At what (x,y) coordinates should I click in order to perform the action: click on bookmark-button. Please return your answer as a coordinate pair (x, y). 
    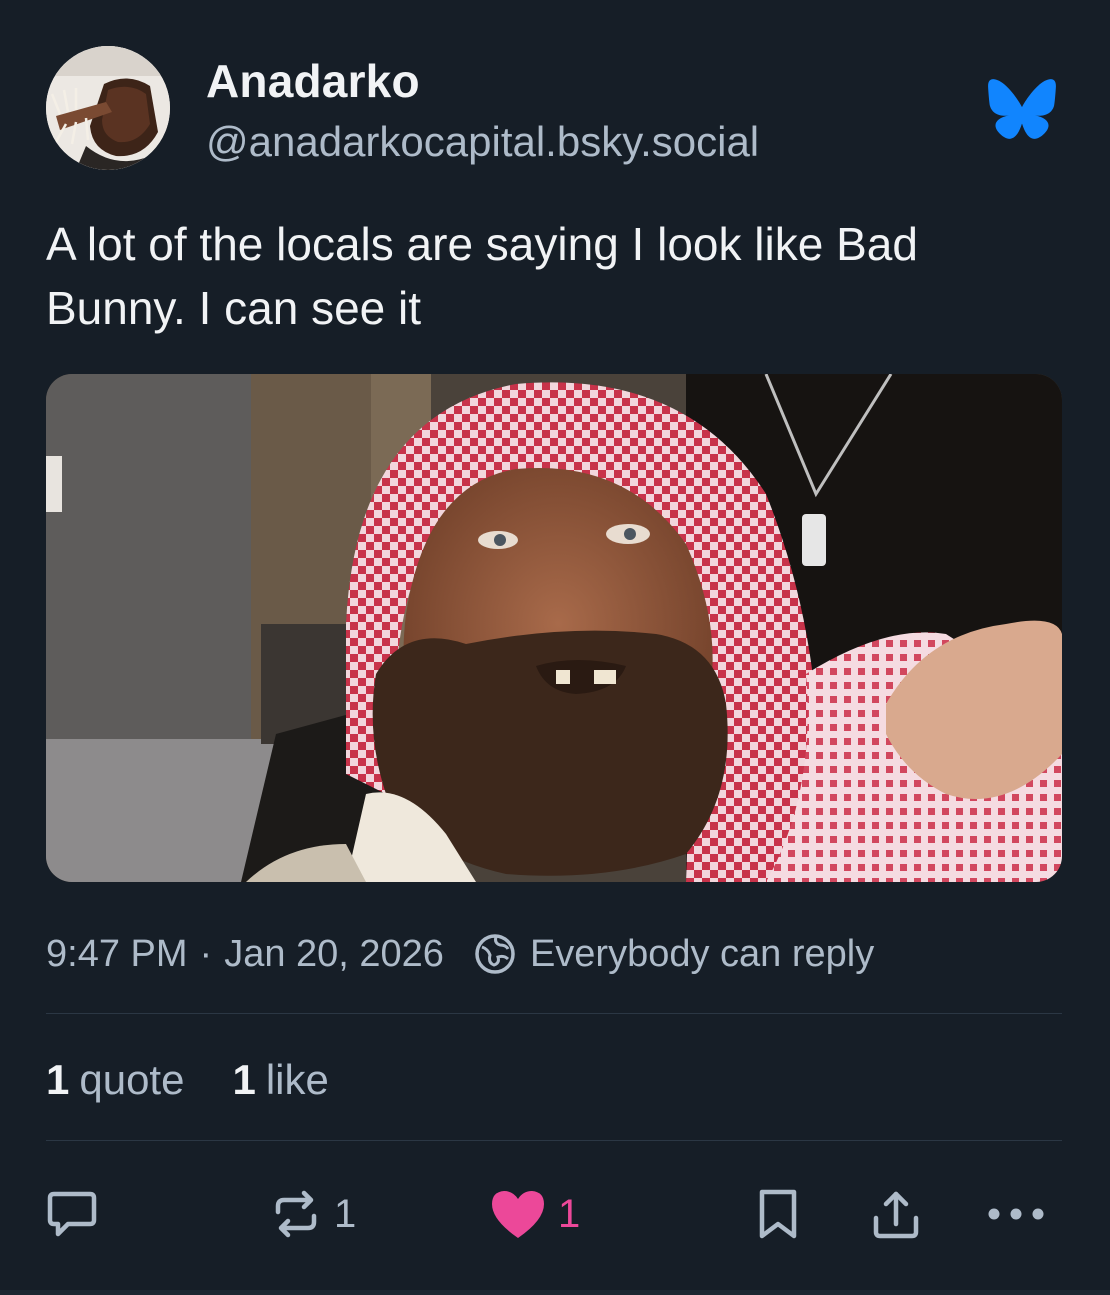
    Looking at the image, I should click on (778, 1214).